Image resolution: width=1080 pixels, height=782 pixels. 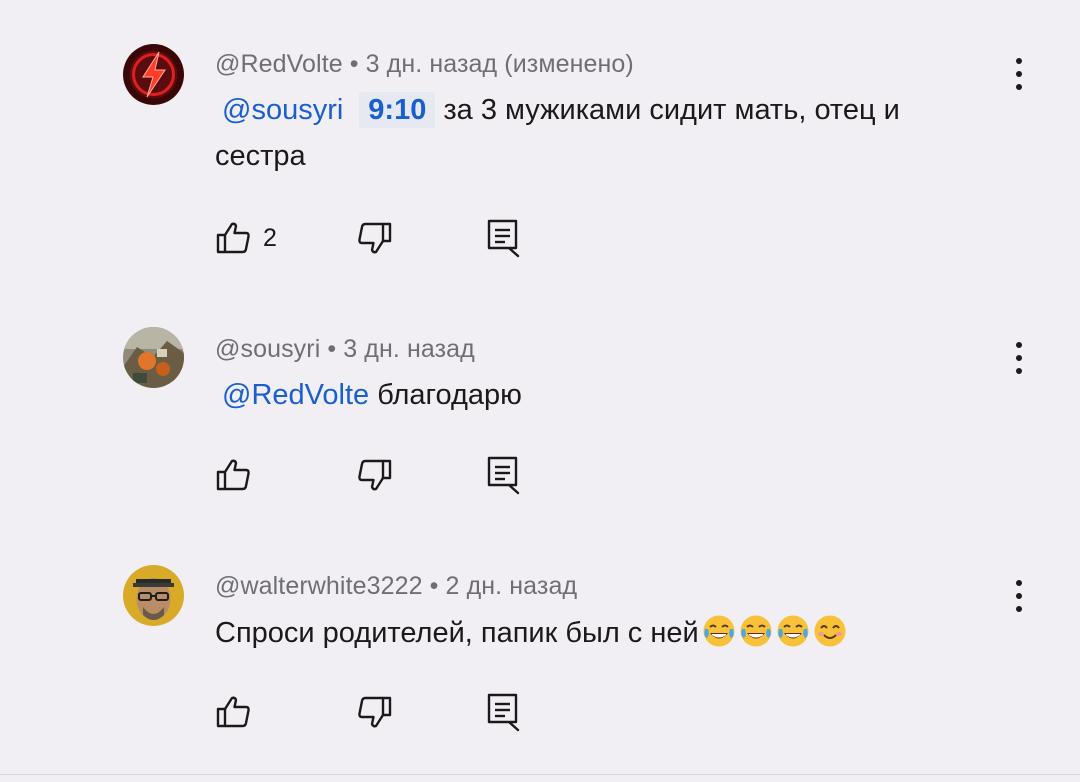 I want to click on mention-link: @sousyri, so click(x=282, y=110).